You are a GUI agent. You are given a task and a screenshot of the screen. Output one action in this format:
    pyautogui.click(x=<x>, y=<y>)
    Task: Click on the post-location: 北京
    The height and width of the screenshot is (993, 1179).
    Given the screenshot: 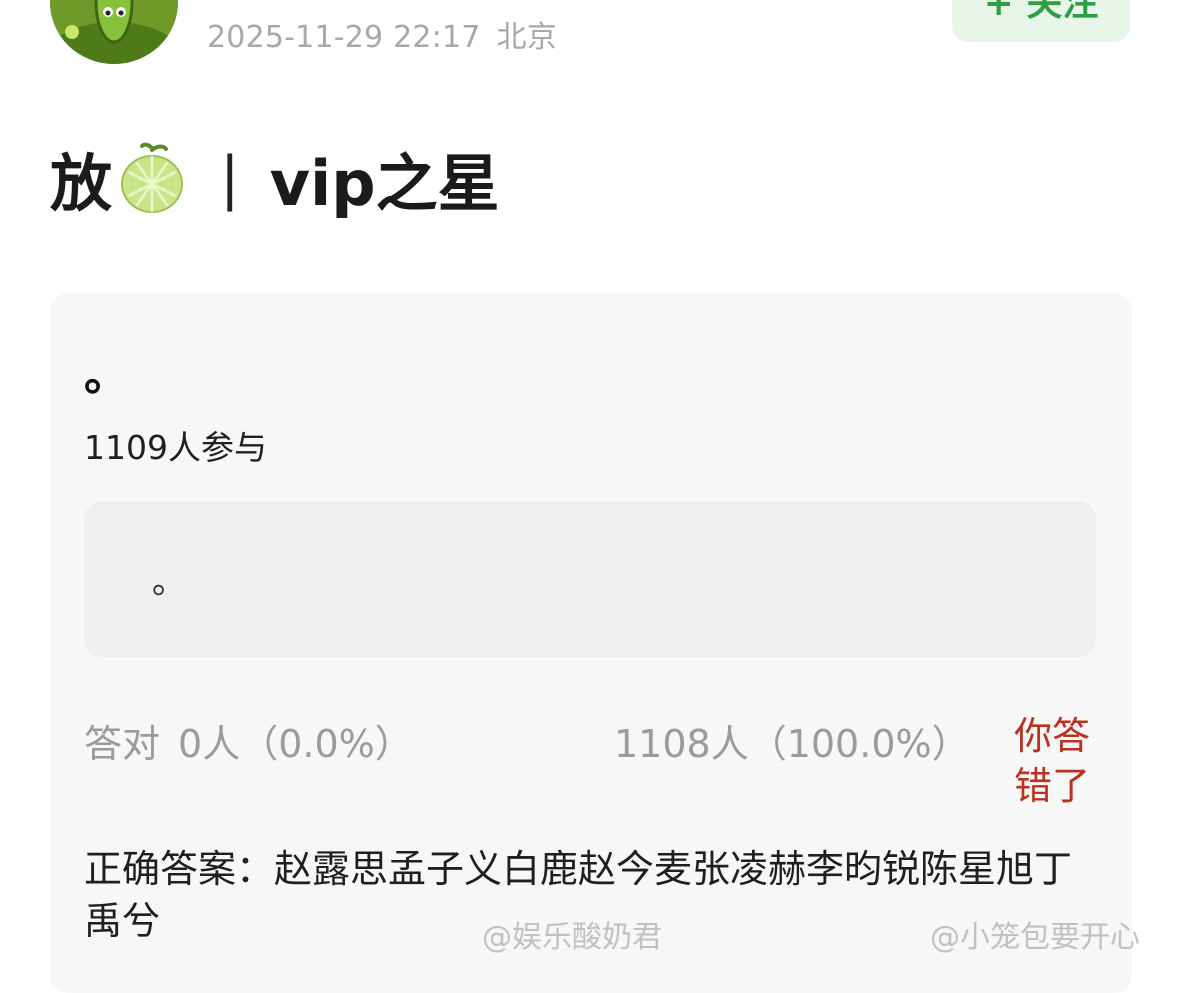 What is the action you would take?
    pyautogui.click(x=526, y=37)
    